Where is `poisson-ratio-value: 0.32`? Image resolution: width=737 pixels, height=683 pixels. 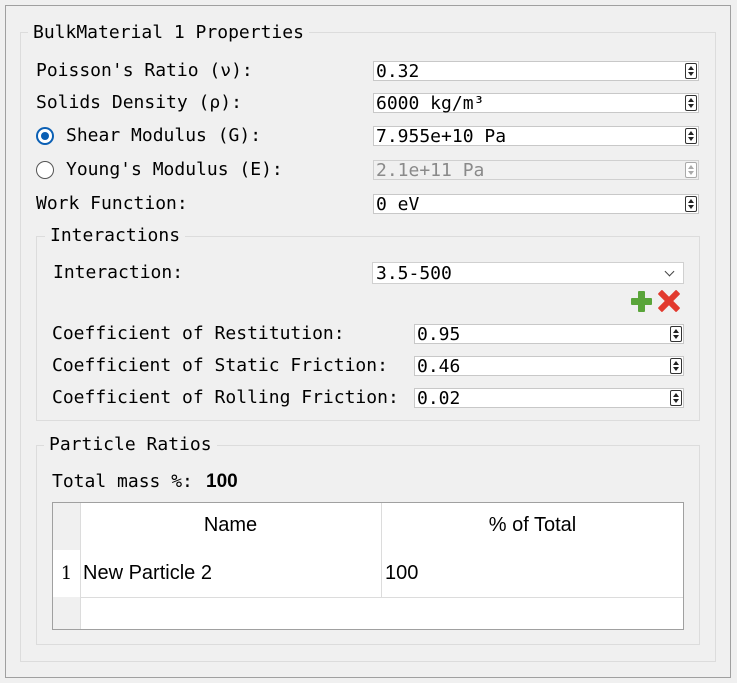 poisson-ratio-value: 0.32 is located at coordinates (398, 71).